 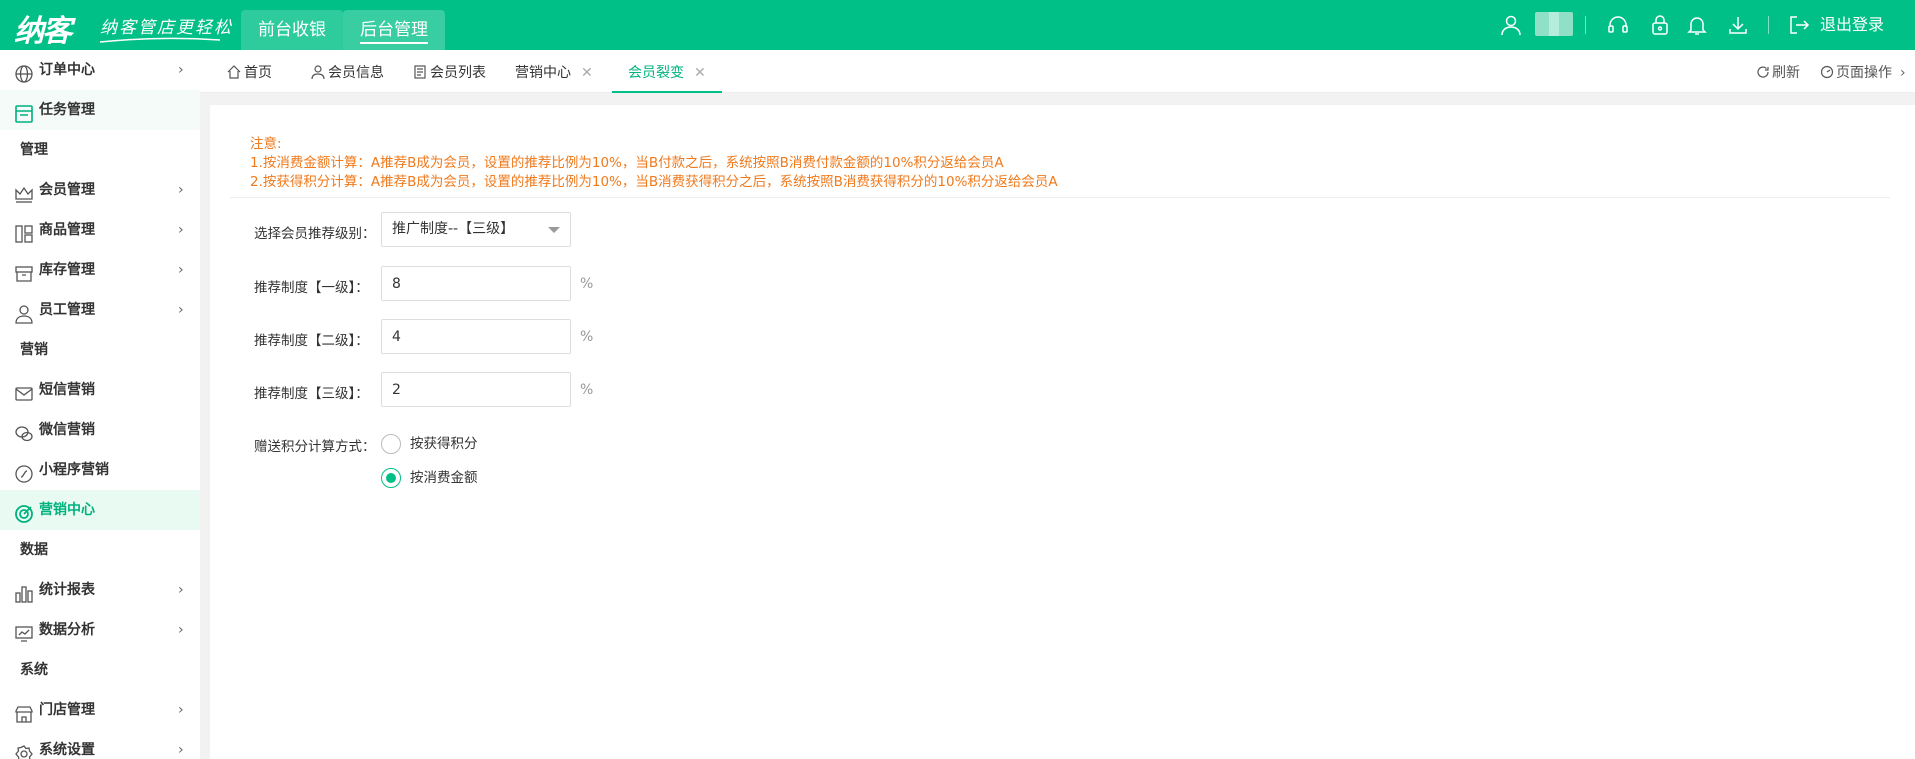 What do you see at coordinates (1738, 25) in the screenshot?
I see `download-icon` at bounding box center [1738, 25].